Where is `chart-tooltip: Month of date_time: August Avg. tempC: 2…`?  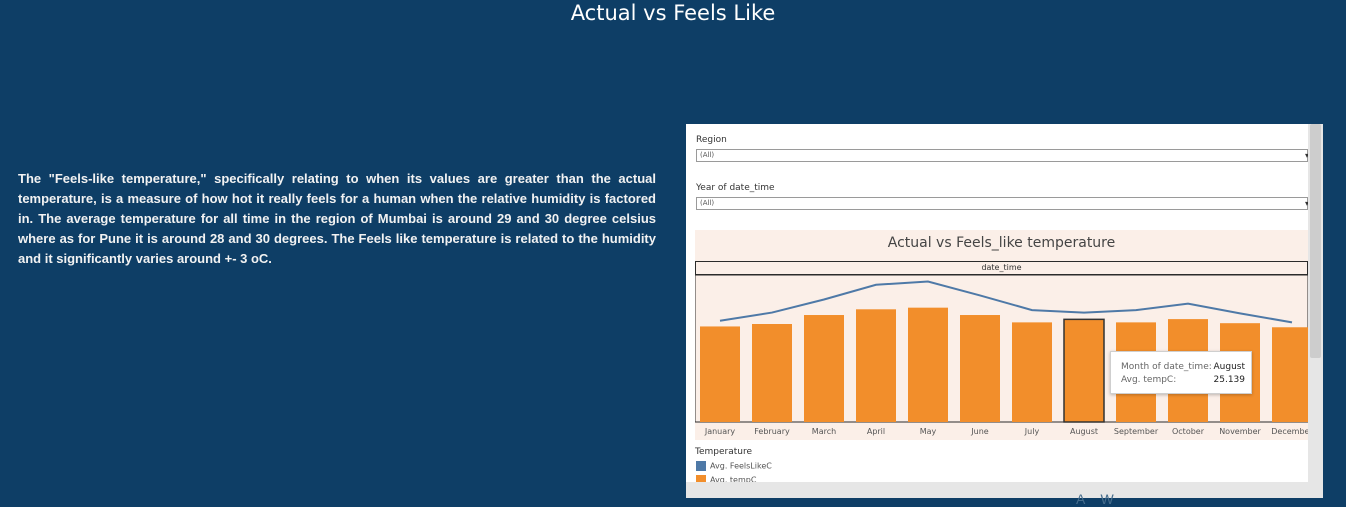 chart-tooltip: Month of date_time: August Avg. tempC: 2… is located at coordinates (1181, 372).